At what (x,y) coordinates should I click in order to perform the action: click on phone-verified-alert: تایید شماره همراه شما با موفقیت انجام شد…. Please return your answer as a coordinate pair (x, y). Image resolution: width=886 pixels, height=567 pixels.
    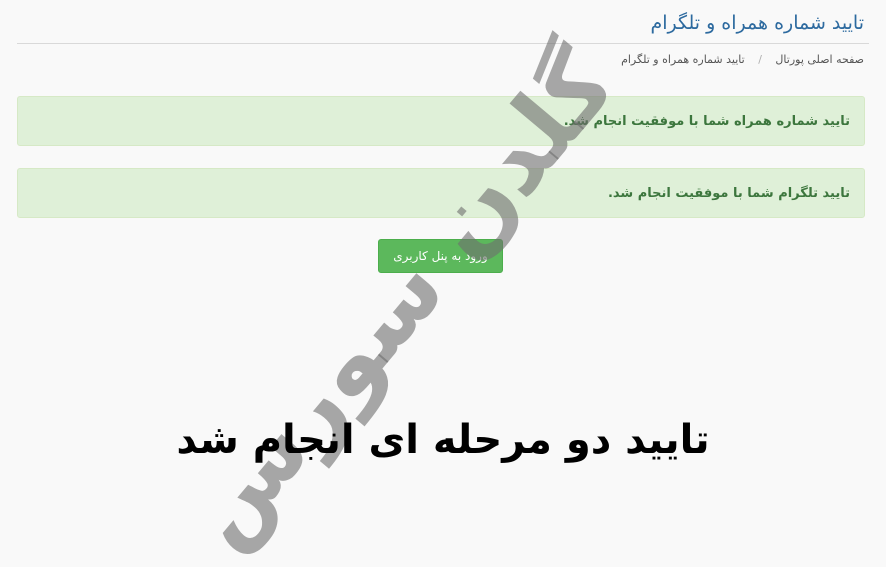
    Looking at the image, I should click on (441, 121).